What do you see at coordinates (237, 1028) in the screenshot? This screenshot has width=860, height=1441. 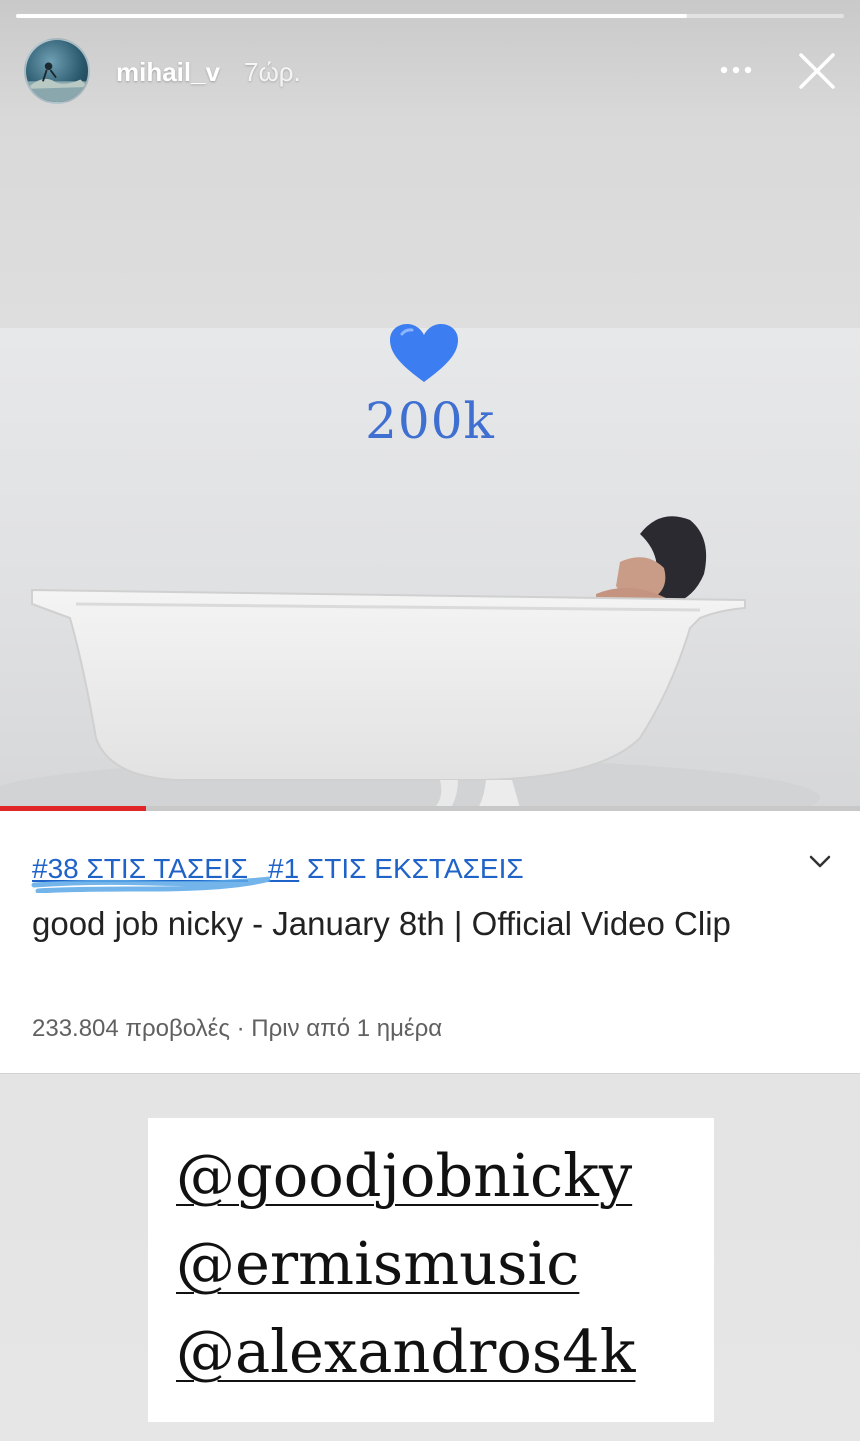 I see `video-meta: 233.804 προβολές · Πριν από 1 ημέρα` at bounding box center [237, 1028].